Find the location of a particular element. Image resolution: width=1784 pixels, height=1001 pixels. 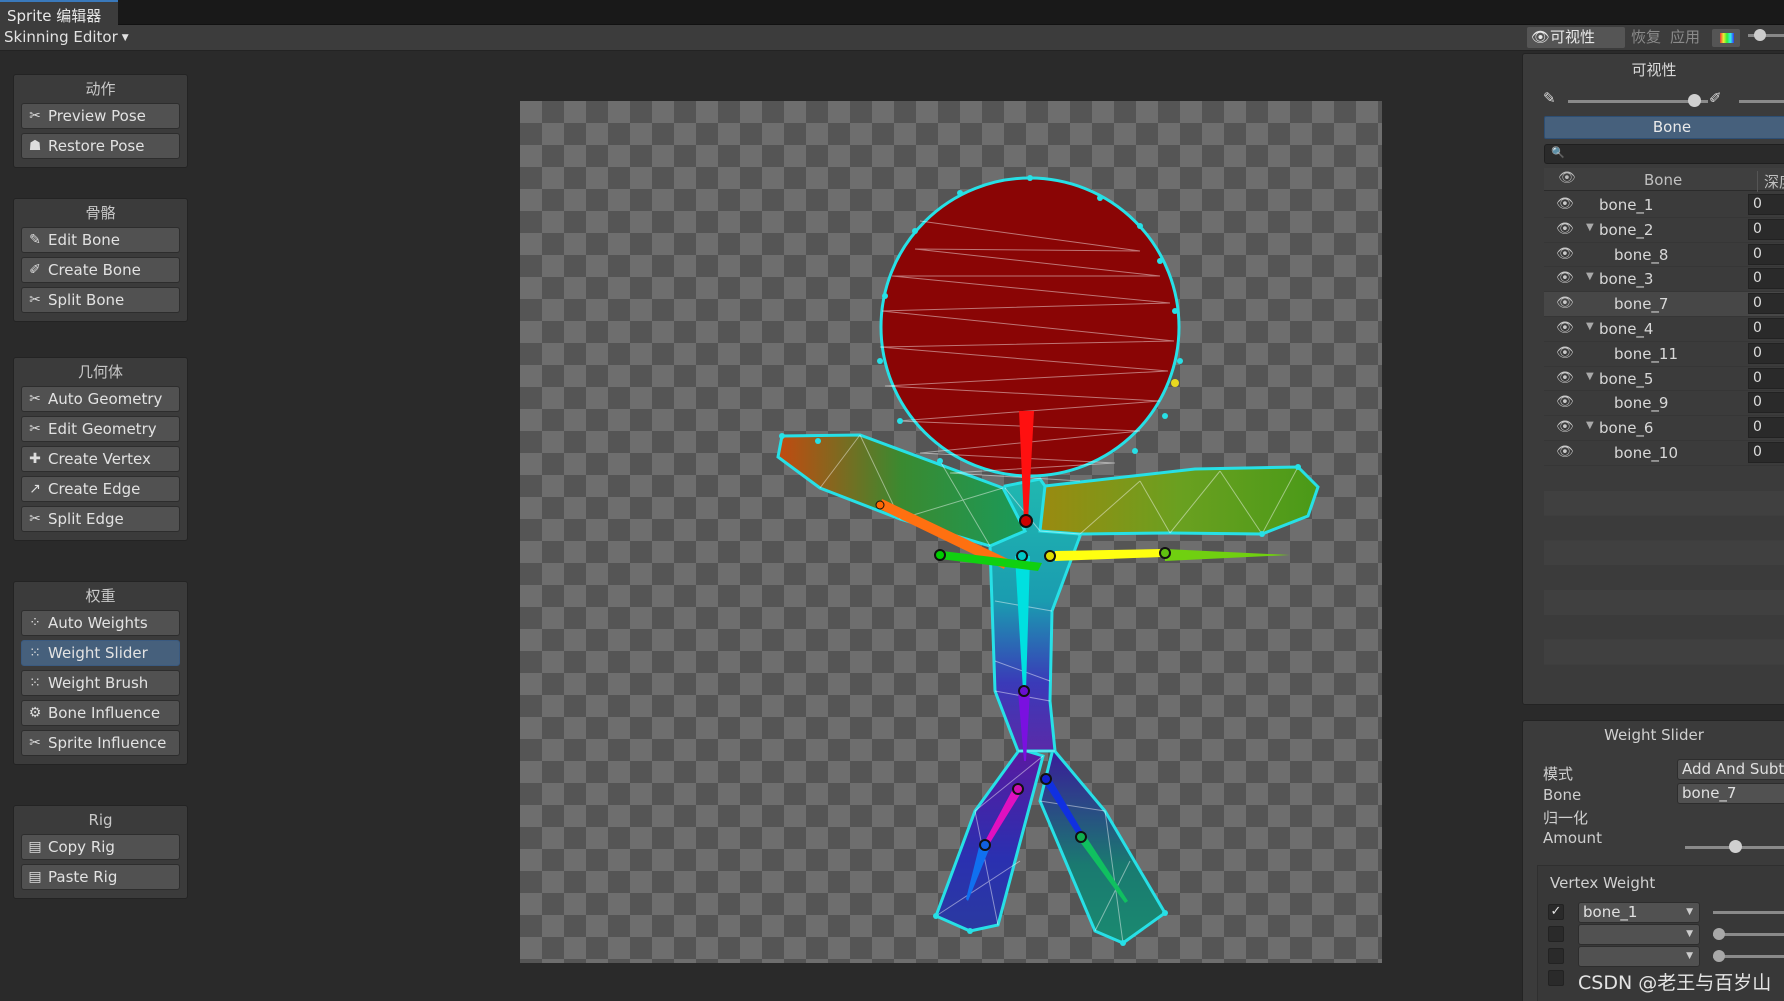

auto-weights-icon: ⁘ is located at coordinates (35, 623).